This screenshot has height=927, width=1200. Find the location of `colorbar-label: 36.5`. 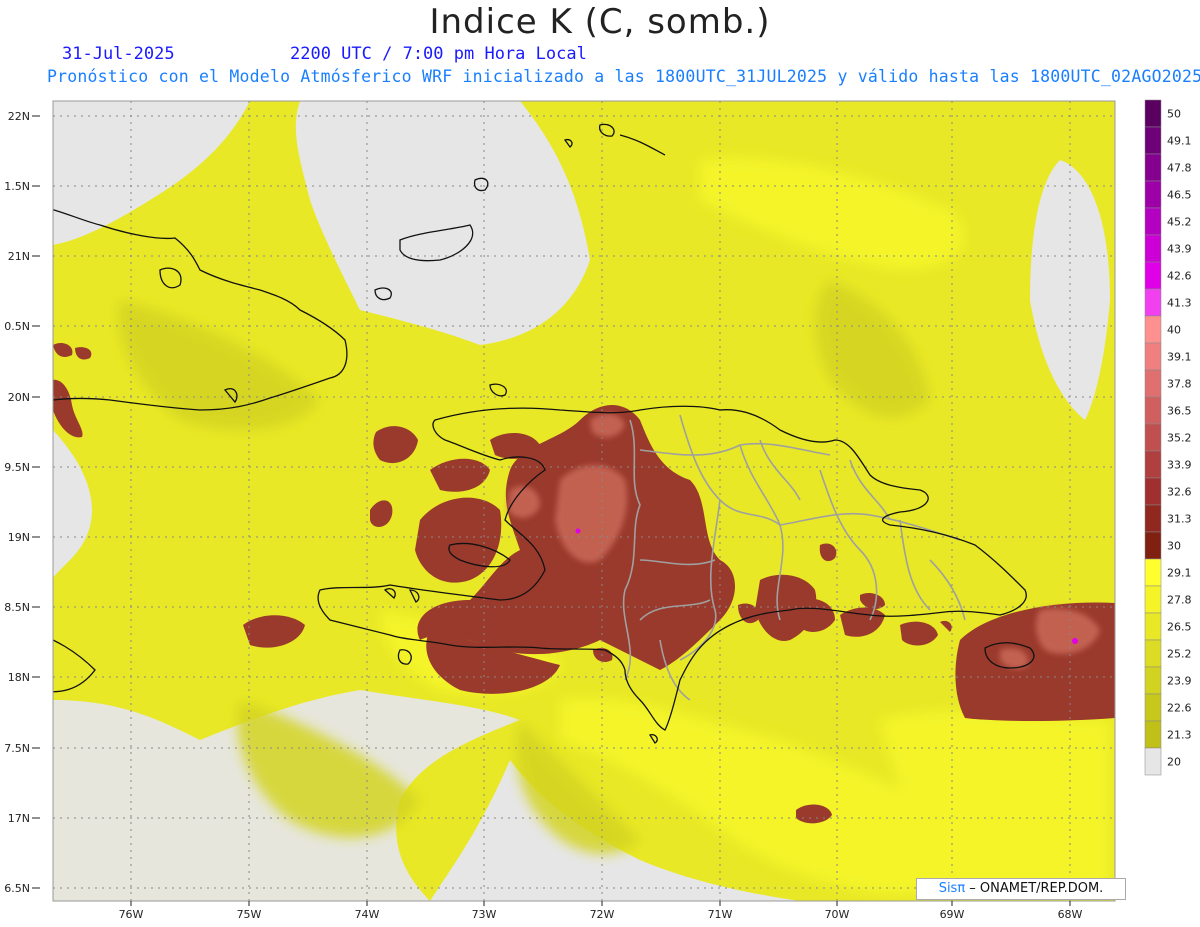

colorbar-label: 36.5 is located at coordinates (1179, 411).